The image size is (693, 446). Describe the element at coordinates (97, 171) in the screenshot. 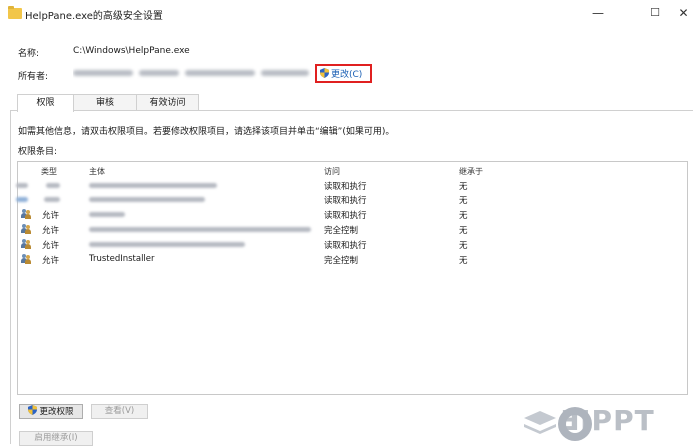

I see `column-header-principal: 主体` at that location.